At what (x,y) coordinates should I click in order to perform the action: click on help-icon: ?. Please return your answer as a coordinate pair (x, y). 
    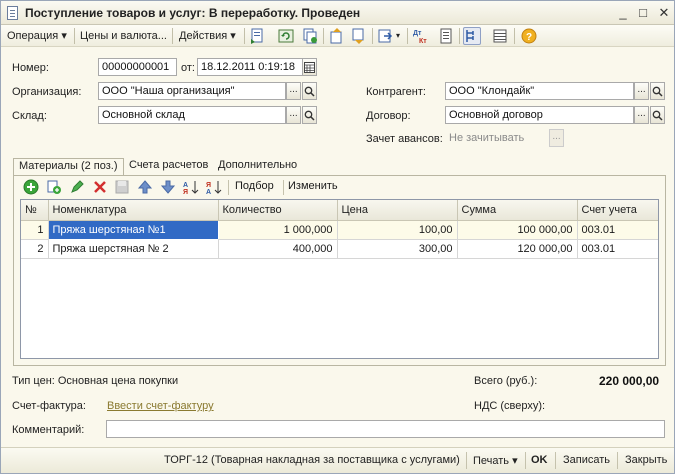
    Looking at the image, I should click on (529, 36).